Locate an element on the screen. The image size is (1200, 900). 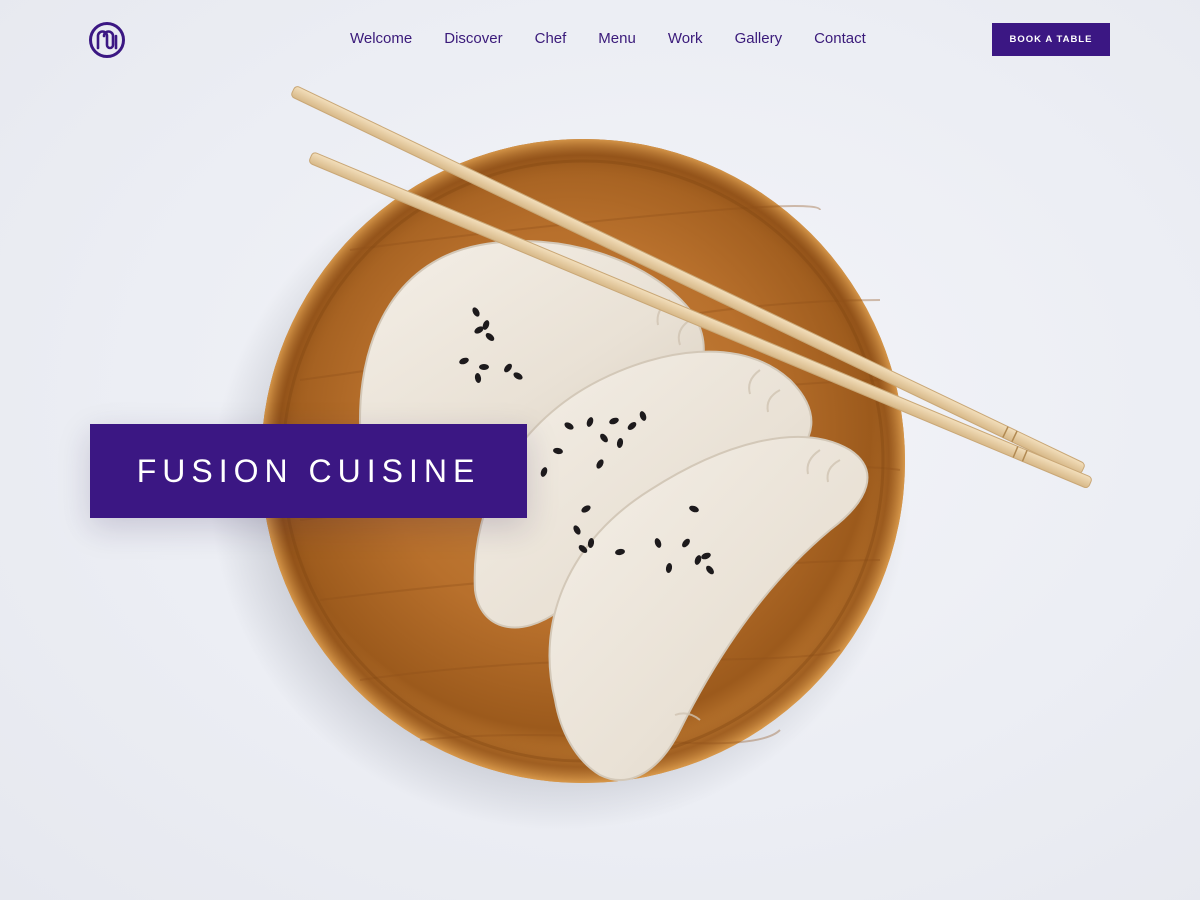
book-a-table-button: BOOK A TABLE is located at coordinates (1051, 39).